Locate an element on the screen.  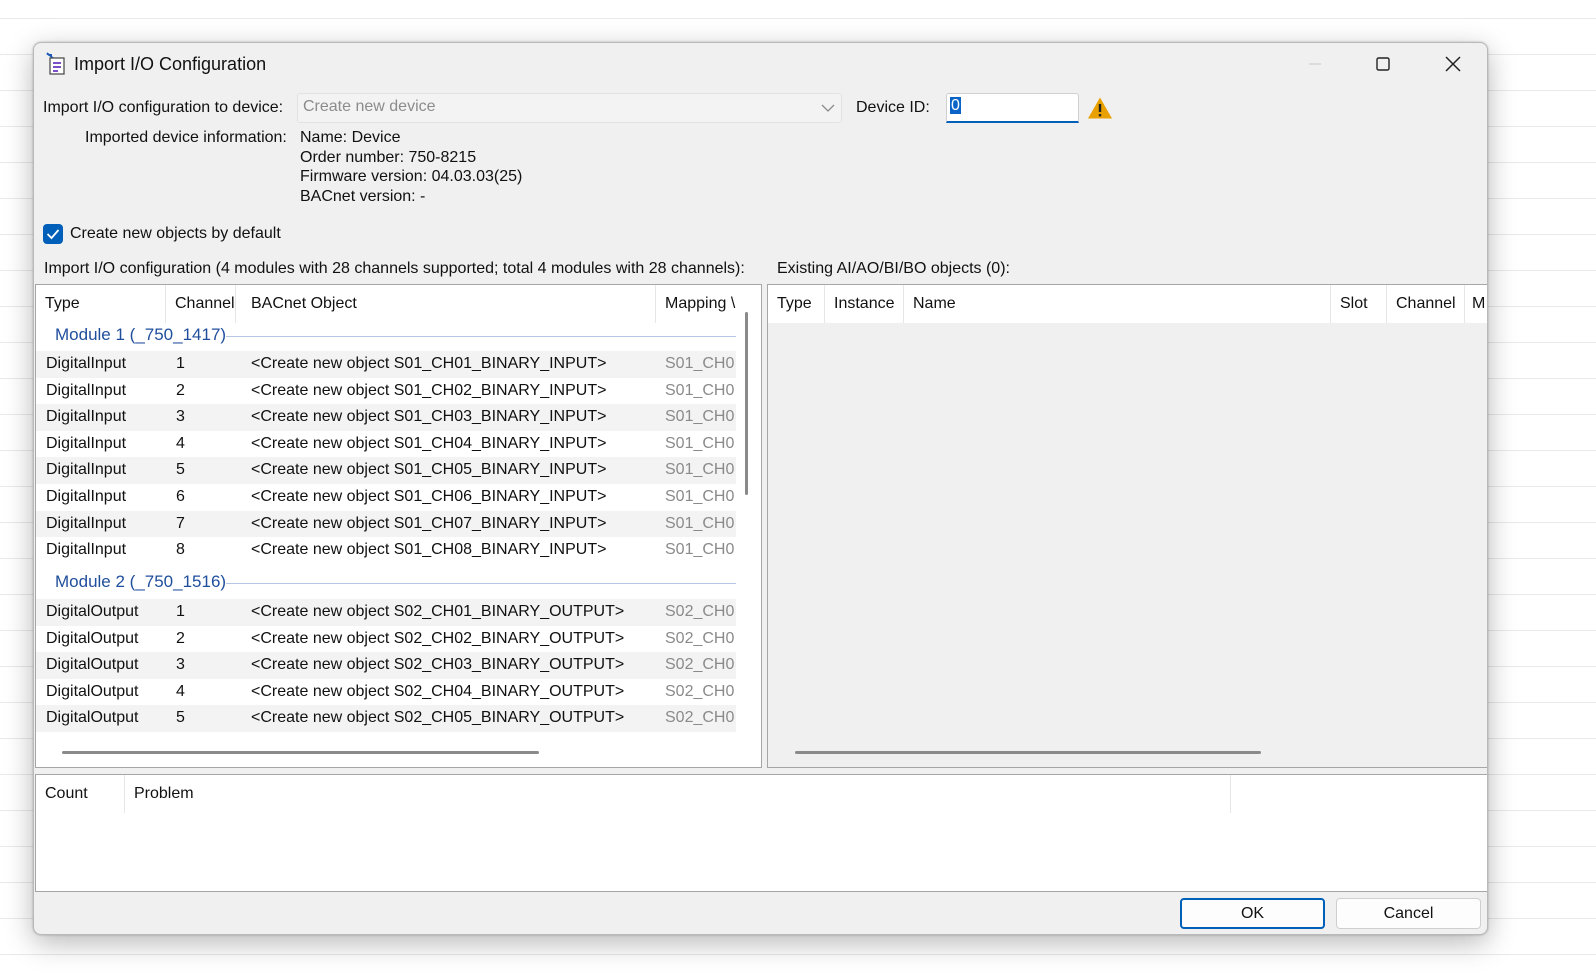
vertical-scrollbar is located at coordinates (746, 403).